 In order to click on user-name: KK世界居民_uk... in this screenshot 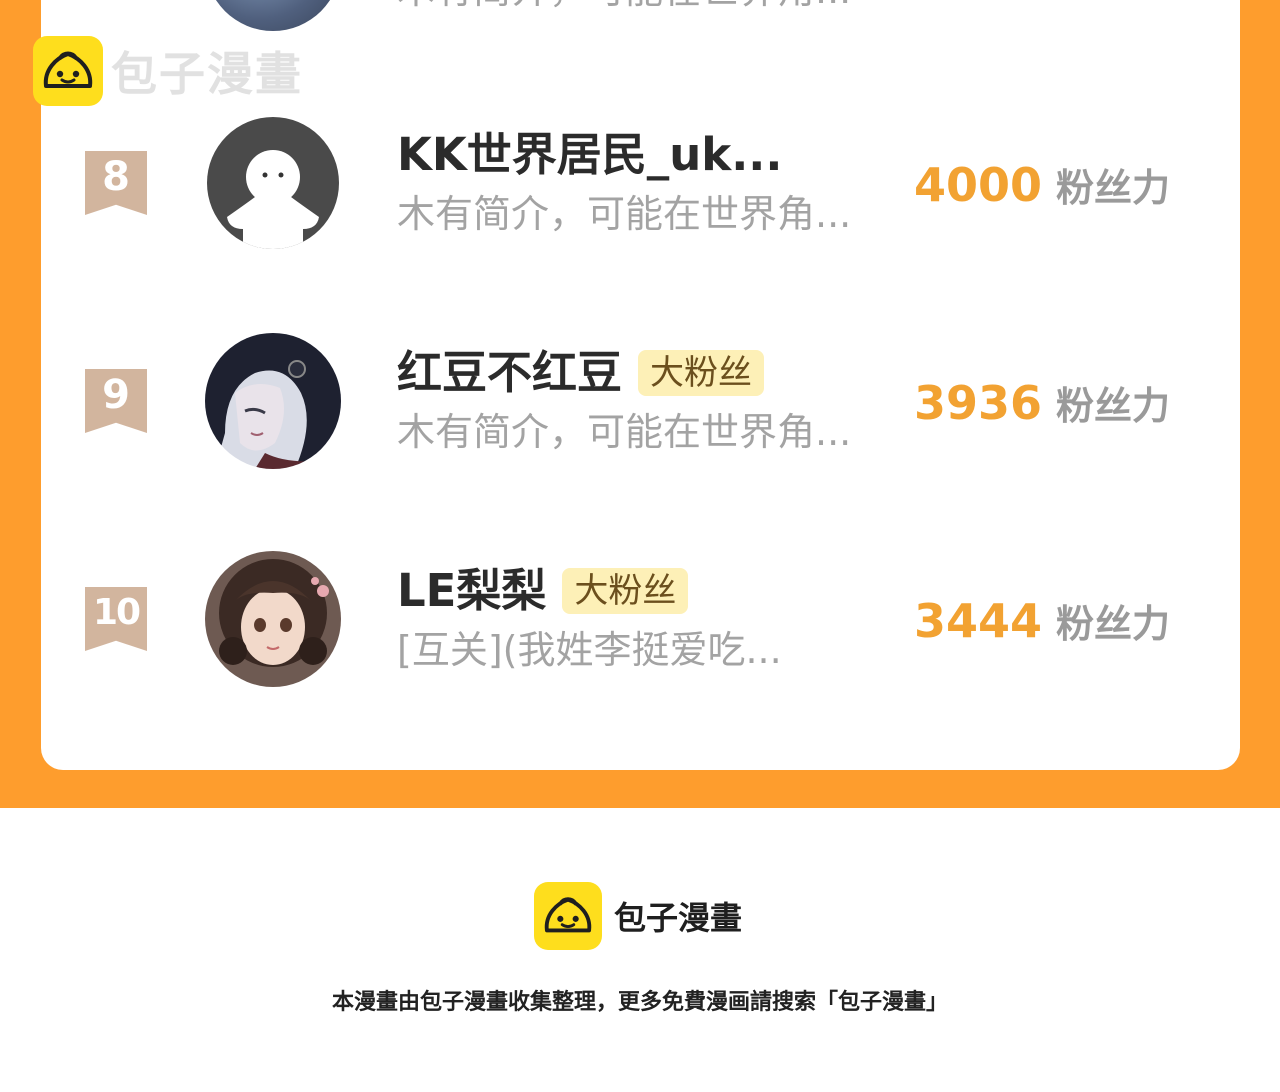, I will do `click(590, 155)`.